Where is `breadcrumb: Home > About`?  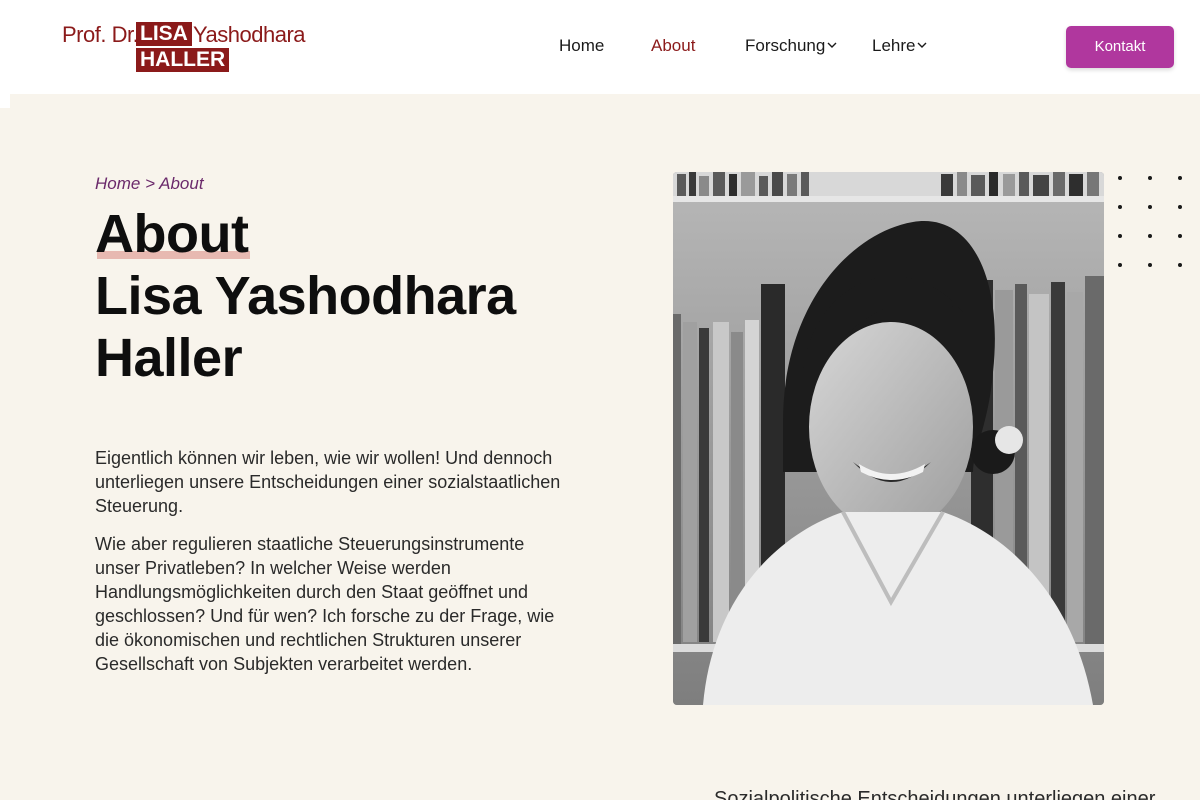
breadcrumb: Home > About is located at coordinates (149, 184).